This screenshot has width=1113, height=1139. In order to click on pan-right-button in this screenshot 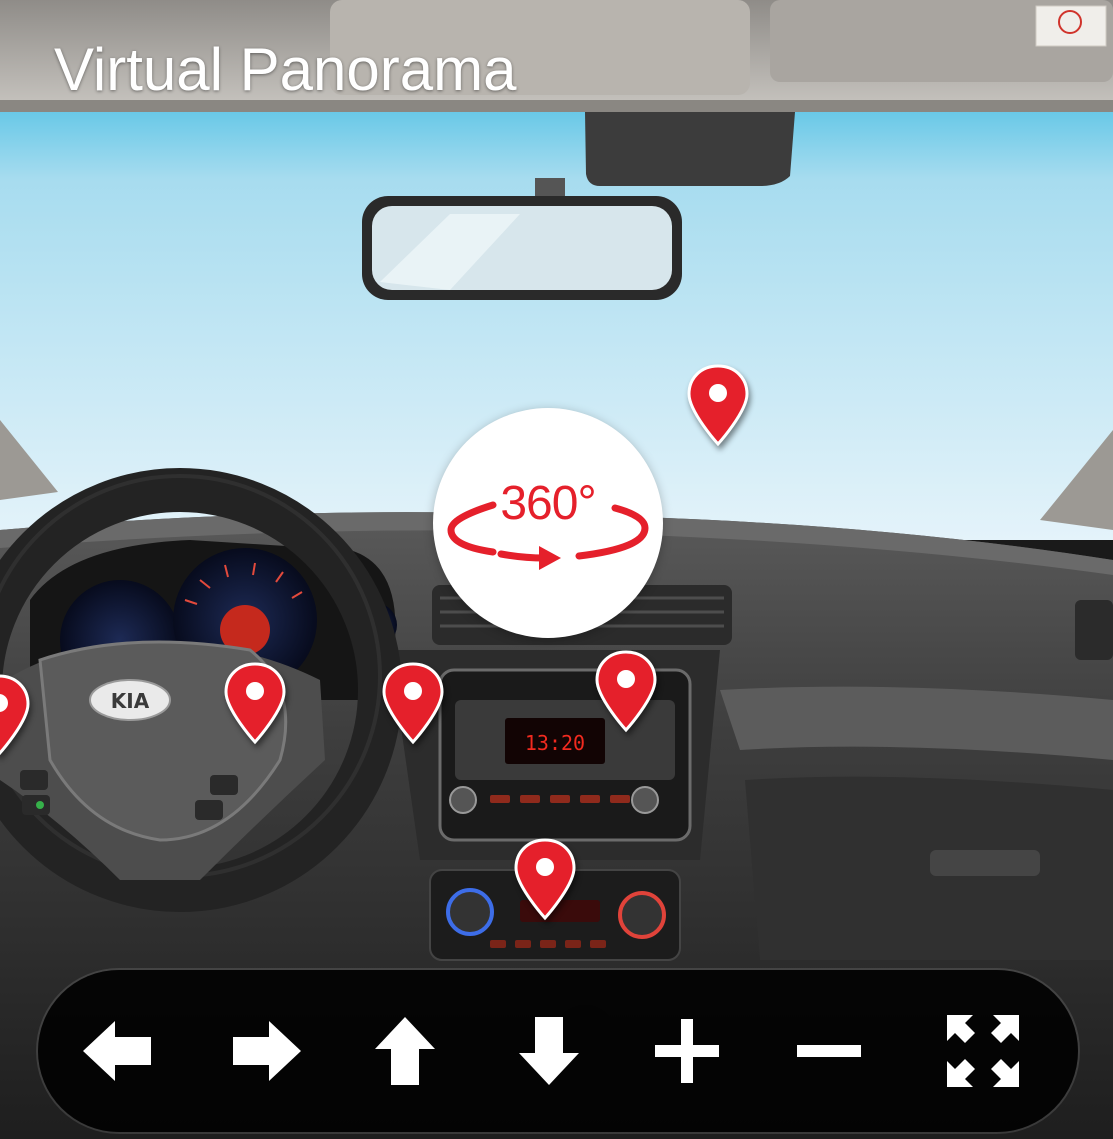, I will do `click(267, 1051)`.